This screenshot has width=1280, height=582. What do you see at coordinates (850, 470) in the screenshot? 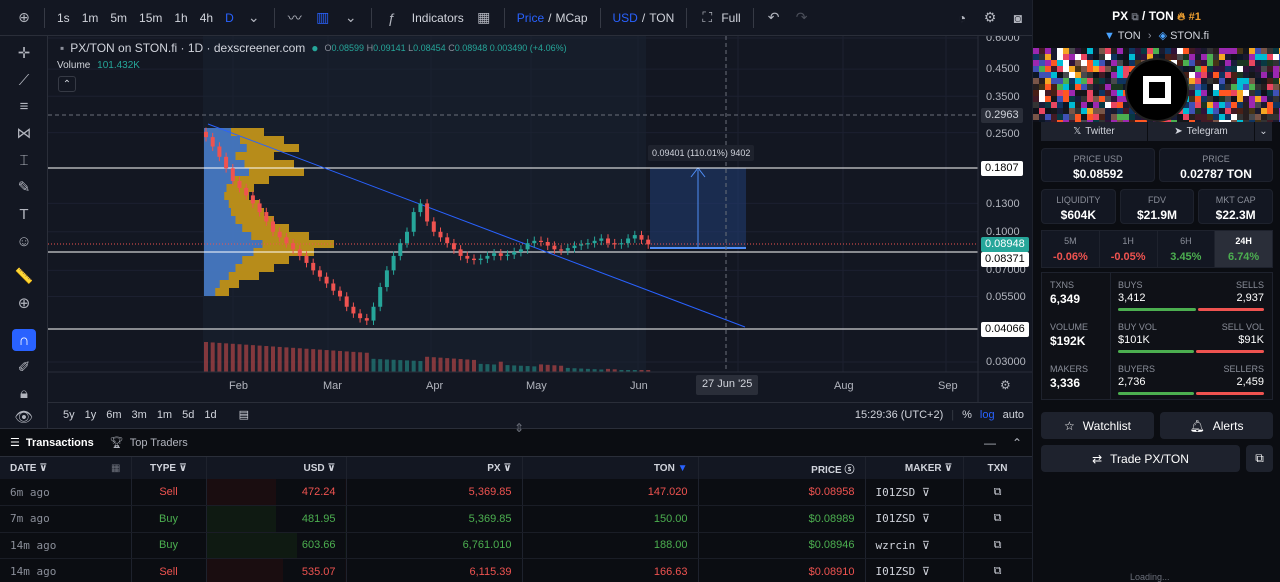
I see `currency-icon: ⓢ` at bounding box center [850, 470].